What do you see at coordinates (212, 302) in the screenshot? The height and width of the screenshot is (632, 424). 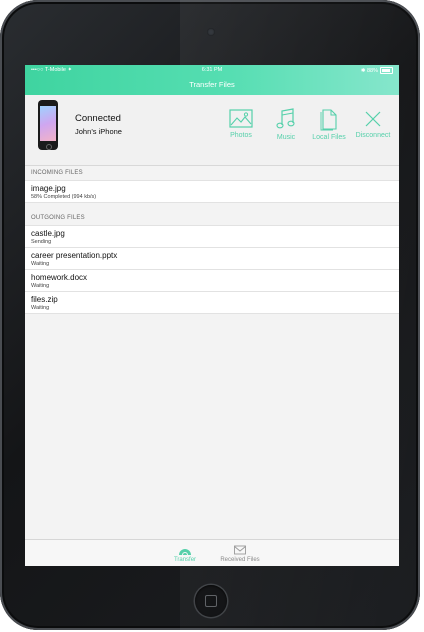 I see `list-item: files.zip Waiting` at bounding box center [212, 302].